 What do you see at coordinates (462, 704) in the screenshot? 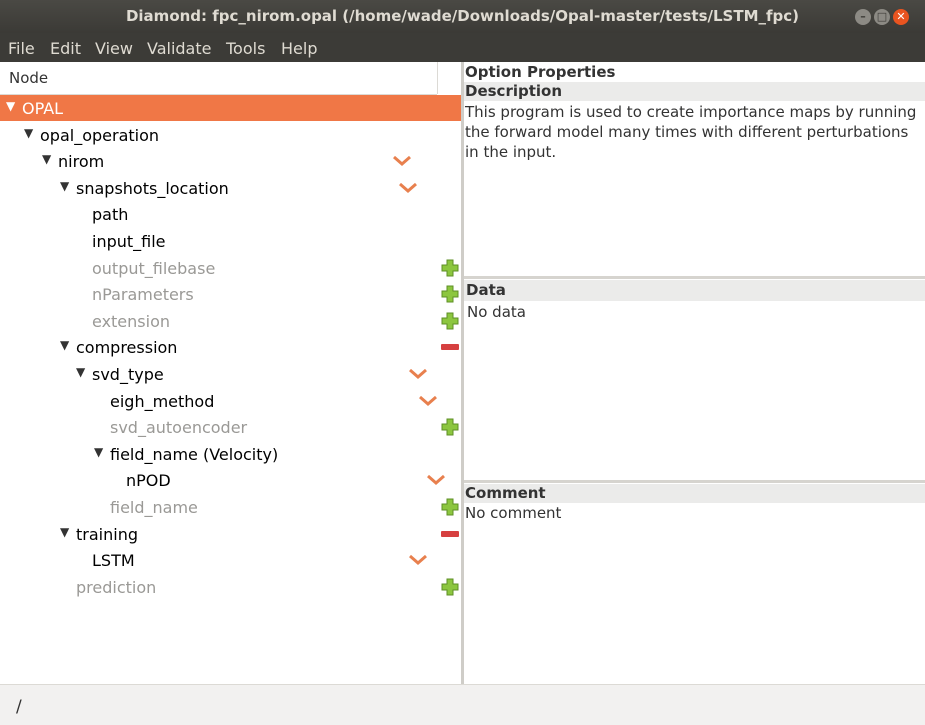
I see `status-bar: /` at bounding box center [462, 704].